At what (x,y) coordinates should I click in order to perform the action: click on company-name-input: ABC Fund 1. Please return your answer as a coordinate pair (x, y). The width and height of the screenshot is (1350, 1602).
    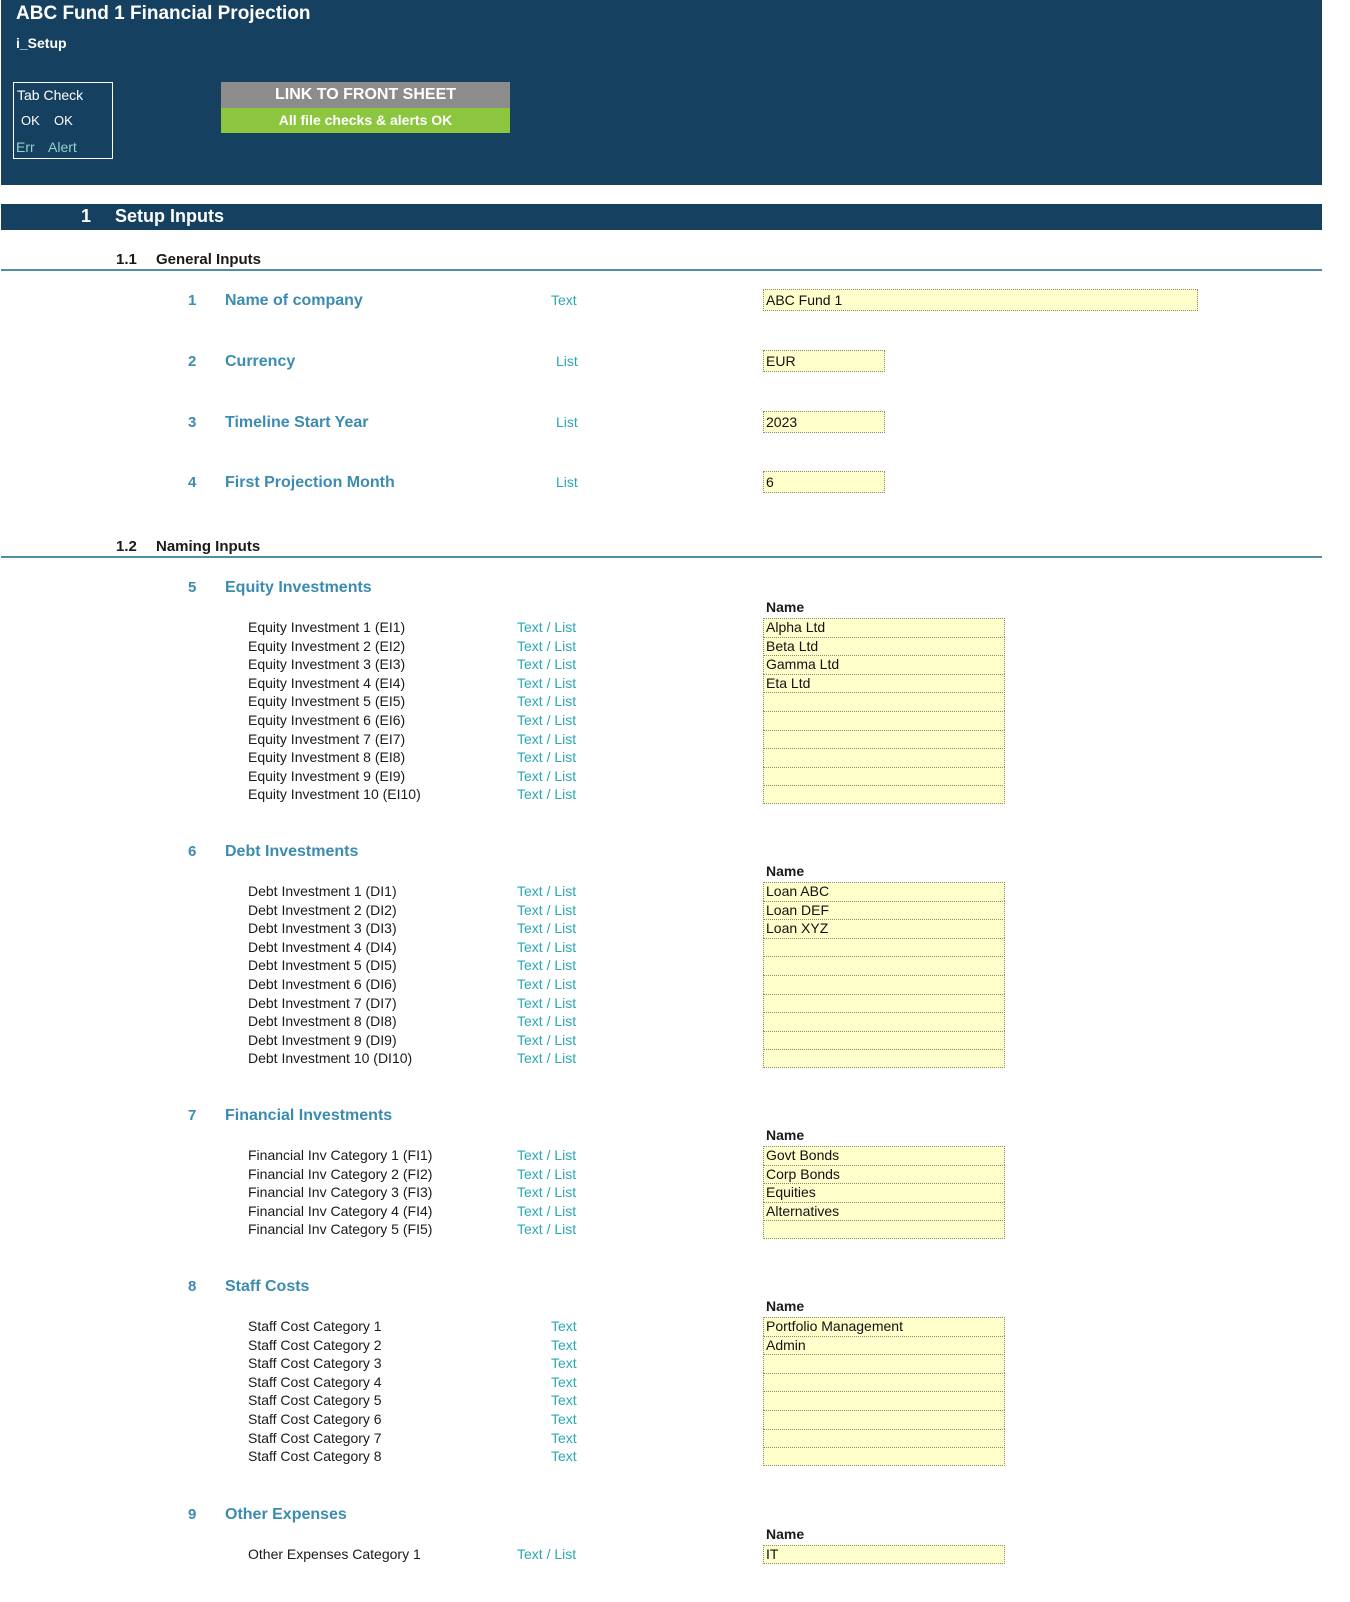
    Looking at the image, I should click on (980, 300).